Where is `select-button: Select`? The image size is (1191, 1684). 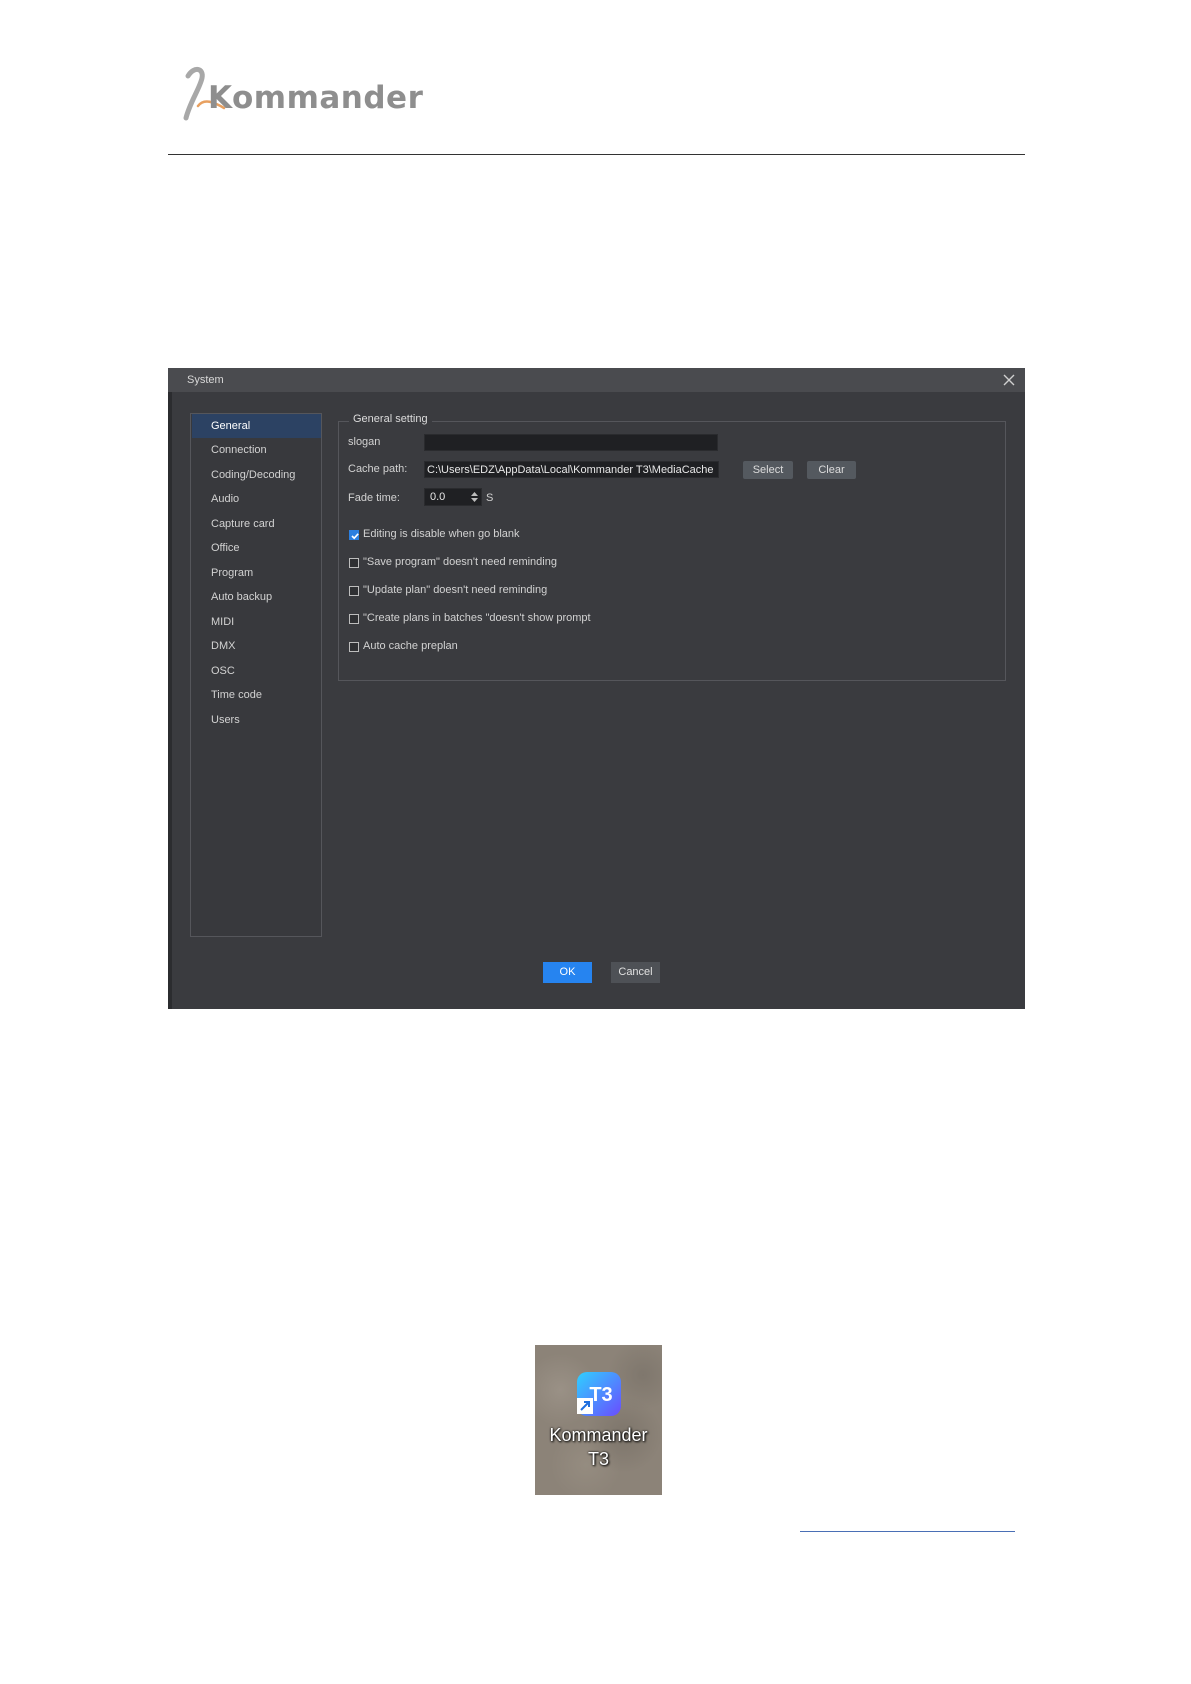 select-button: Select is located at coordinates (768, 470).